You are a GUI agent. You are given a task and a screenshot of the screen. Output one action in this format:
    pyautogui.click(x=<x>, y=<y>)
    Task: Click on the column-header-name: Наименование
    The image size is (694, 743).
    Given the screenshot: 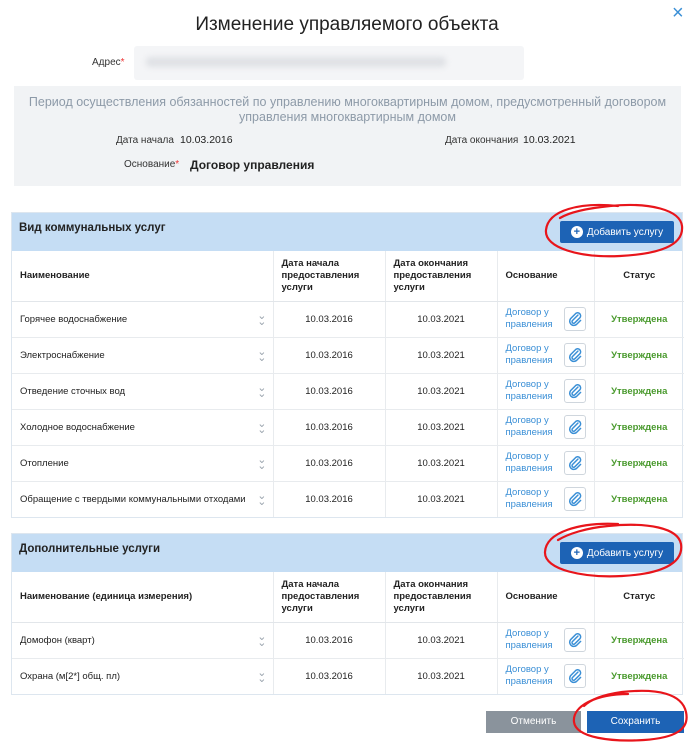 What is the action you would take?
    pyautogui.click(x=142, y=276)
    